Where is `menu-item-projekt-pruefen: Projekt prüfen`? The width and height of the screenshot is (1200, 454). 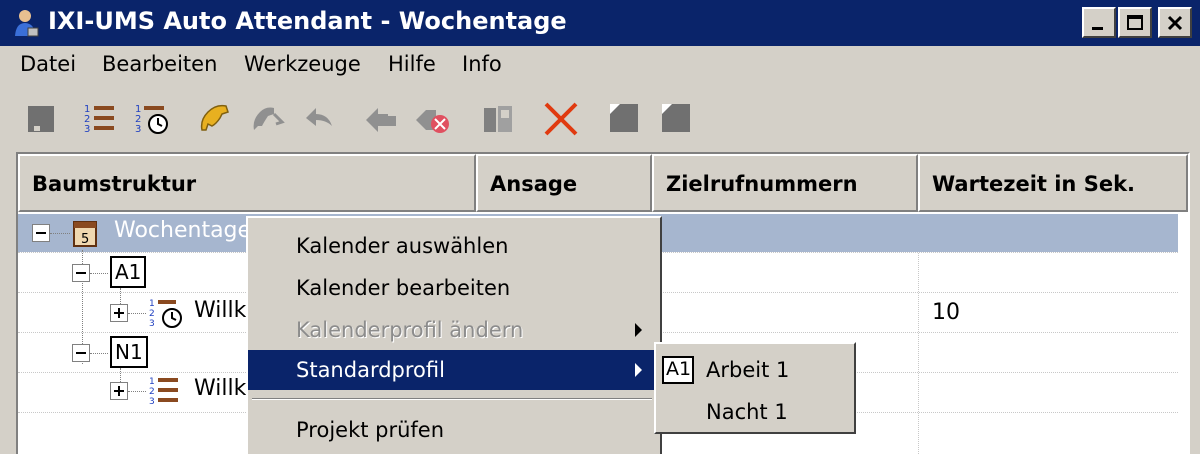 menu-item-projekt-pruefen: Projekt prüfen is located at coordinates (452, 430).